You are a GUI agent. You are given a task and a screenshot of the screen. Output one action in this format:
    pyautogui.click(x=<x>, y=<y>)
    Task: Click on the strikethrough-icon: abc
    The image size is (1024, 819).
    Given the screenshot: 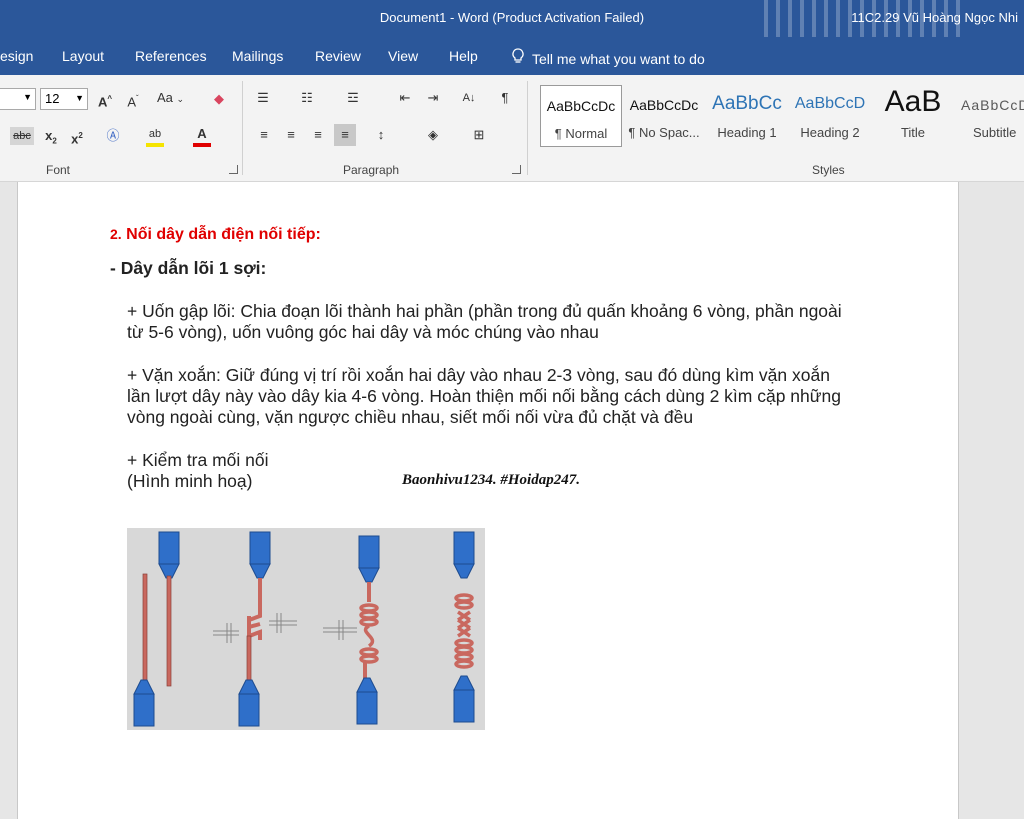 What is the action you would take?
    pyautogui.click(x=22, y=136)
    